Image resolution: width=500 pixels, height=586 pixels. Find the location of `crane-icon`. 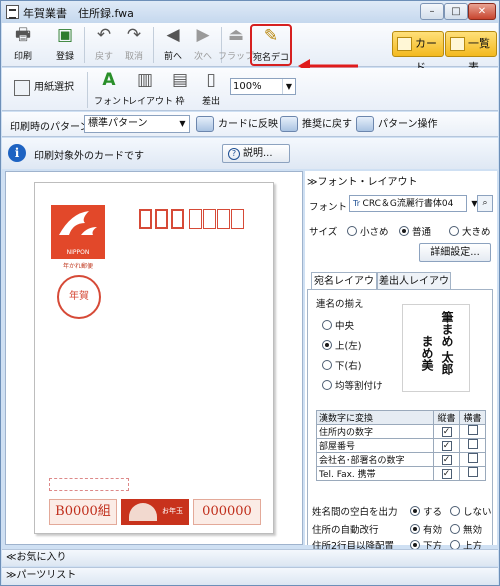

crane-icon is located at coordinates (78, 223).